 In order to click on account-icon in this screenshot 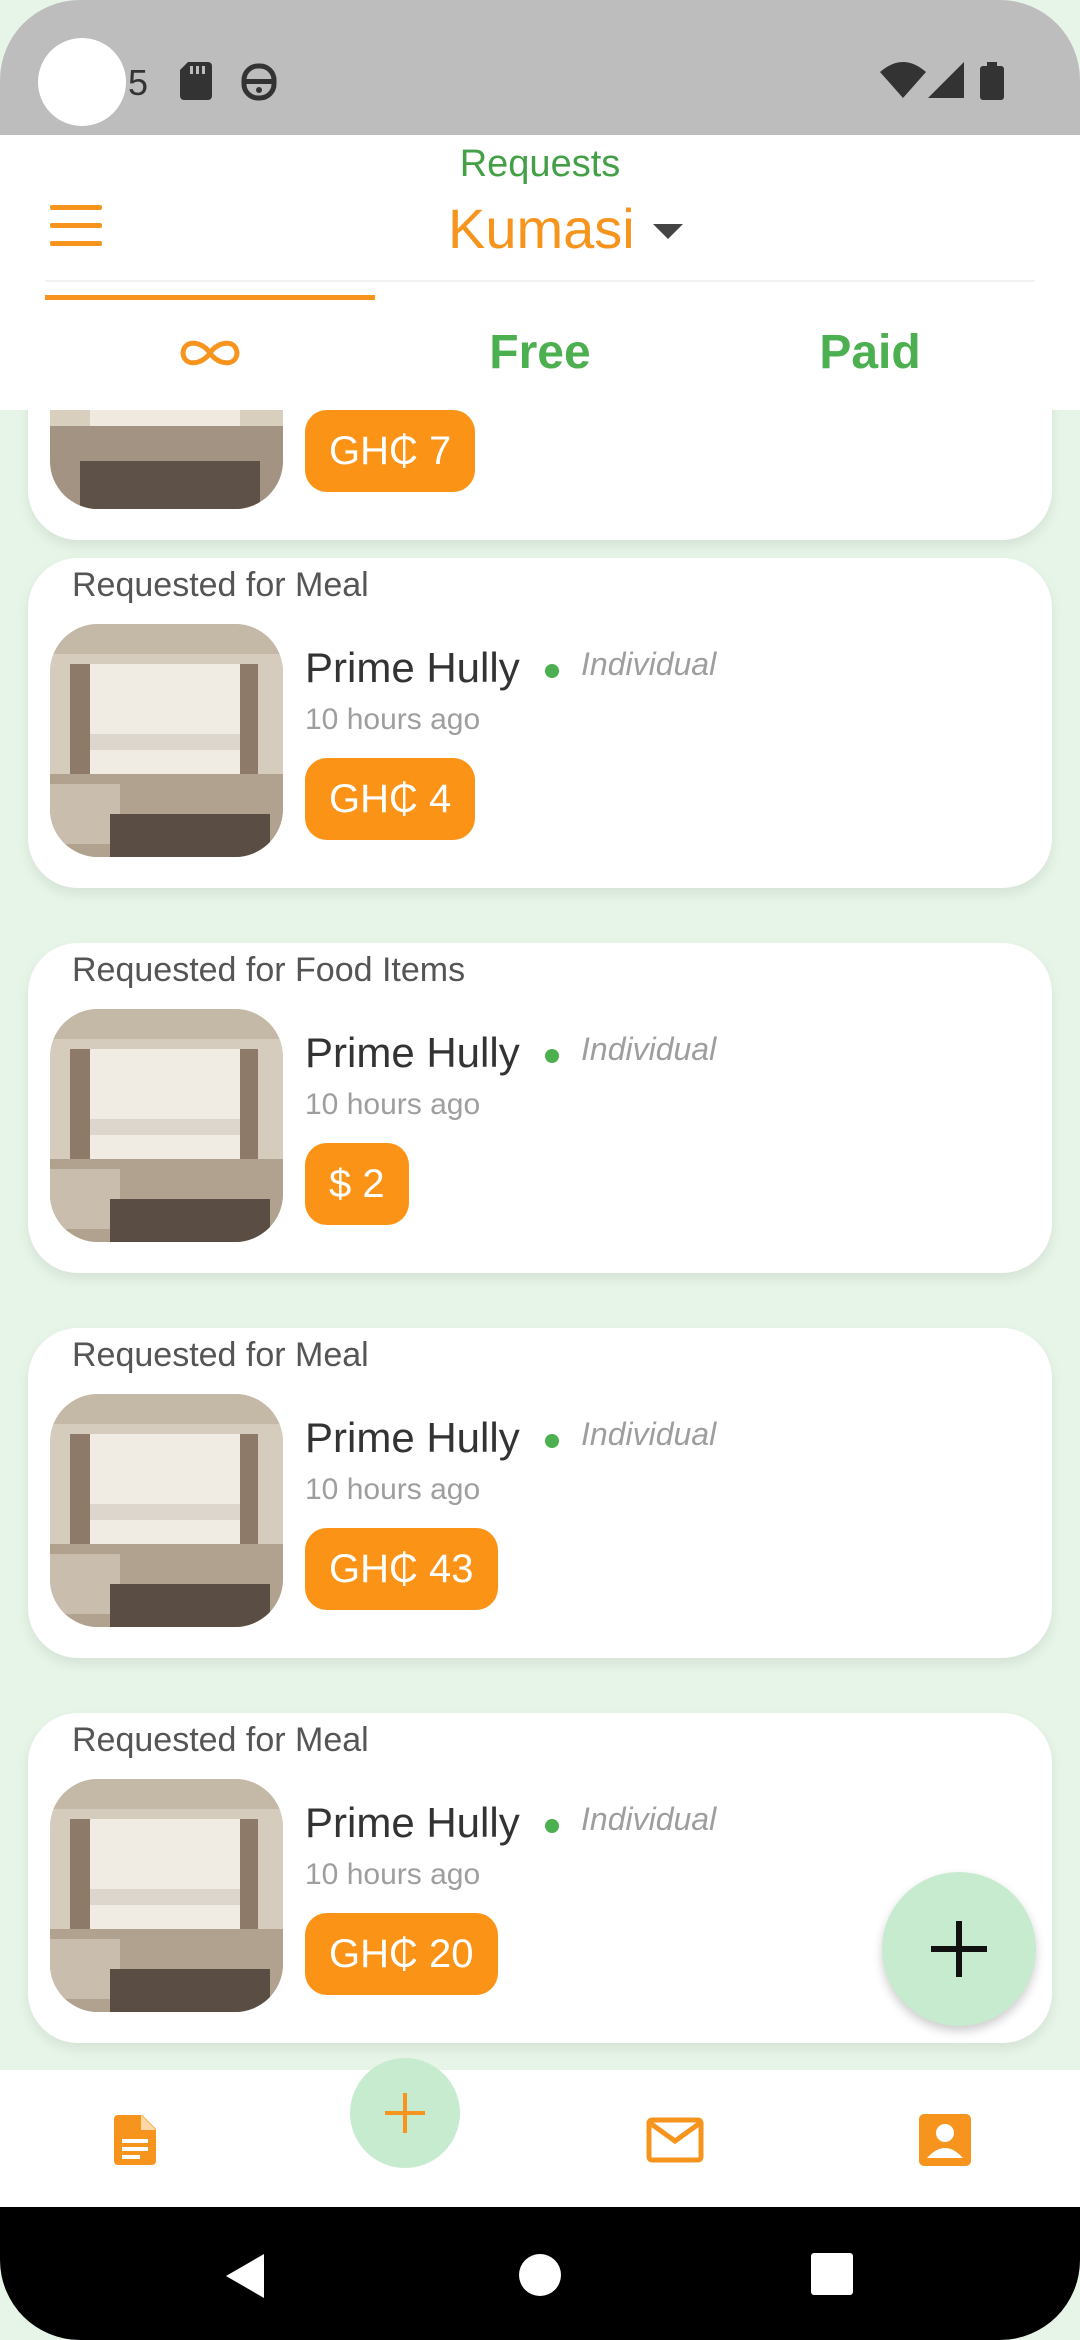, I will do `click(945, 2140)`.